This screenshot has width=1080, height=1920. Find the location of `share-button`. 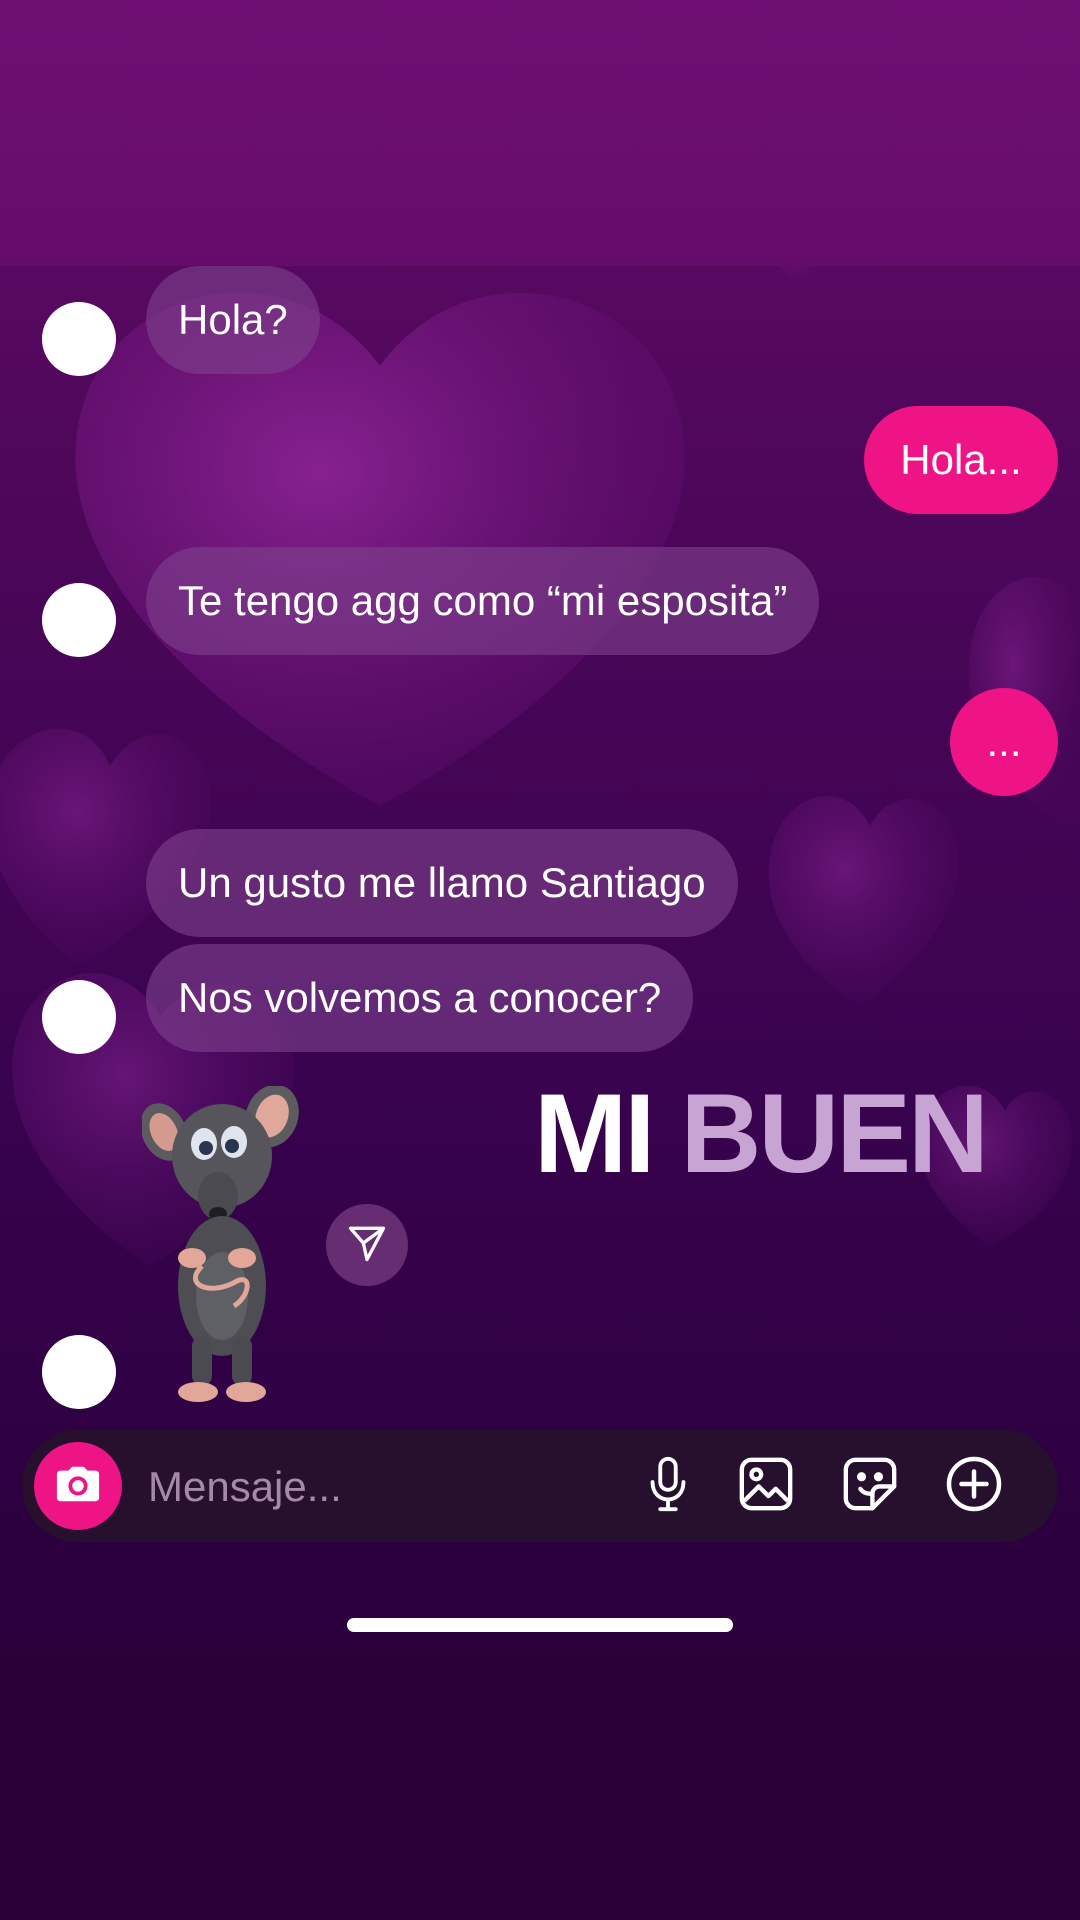

share-button is located at coordinates (367, 1245).